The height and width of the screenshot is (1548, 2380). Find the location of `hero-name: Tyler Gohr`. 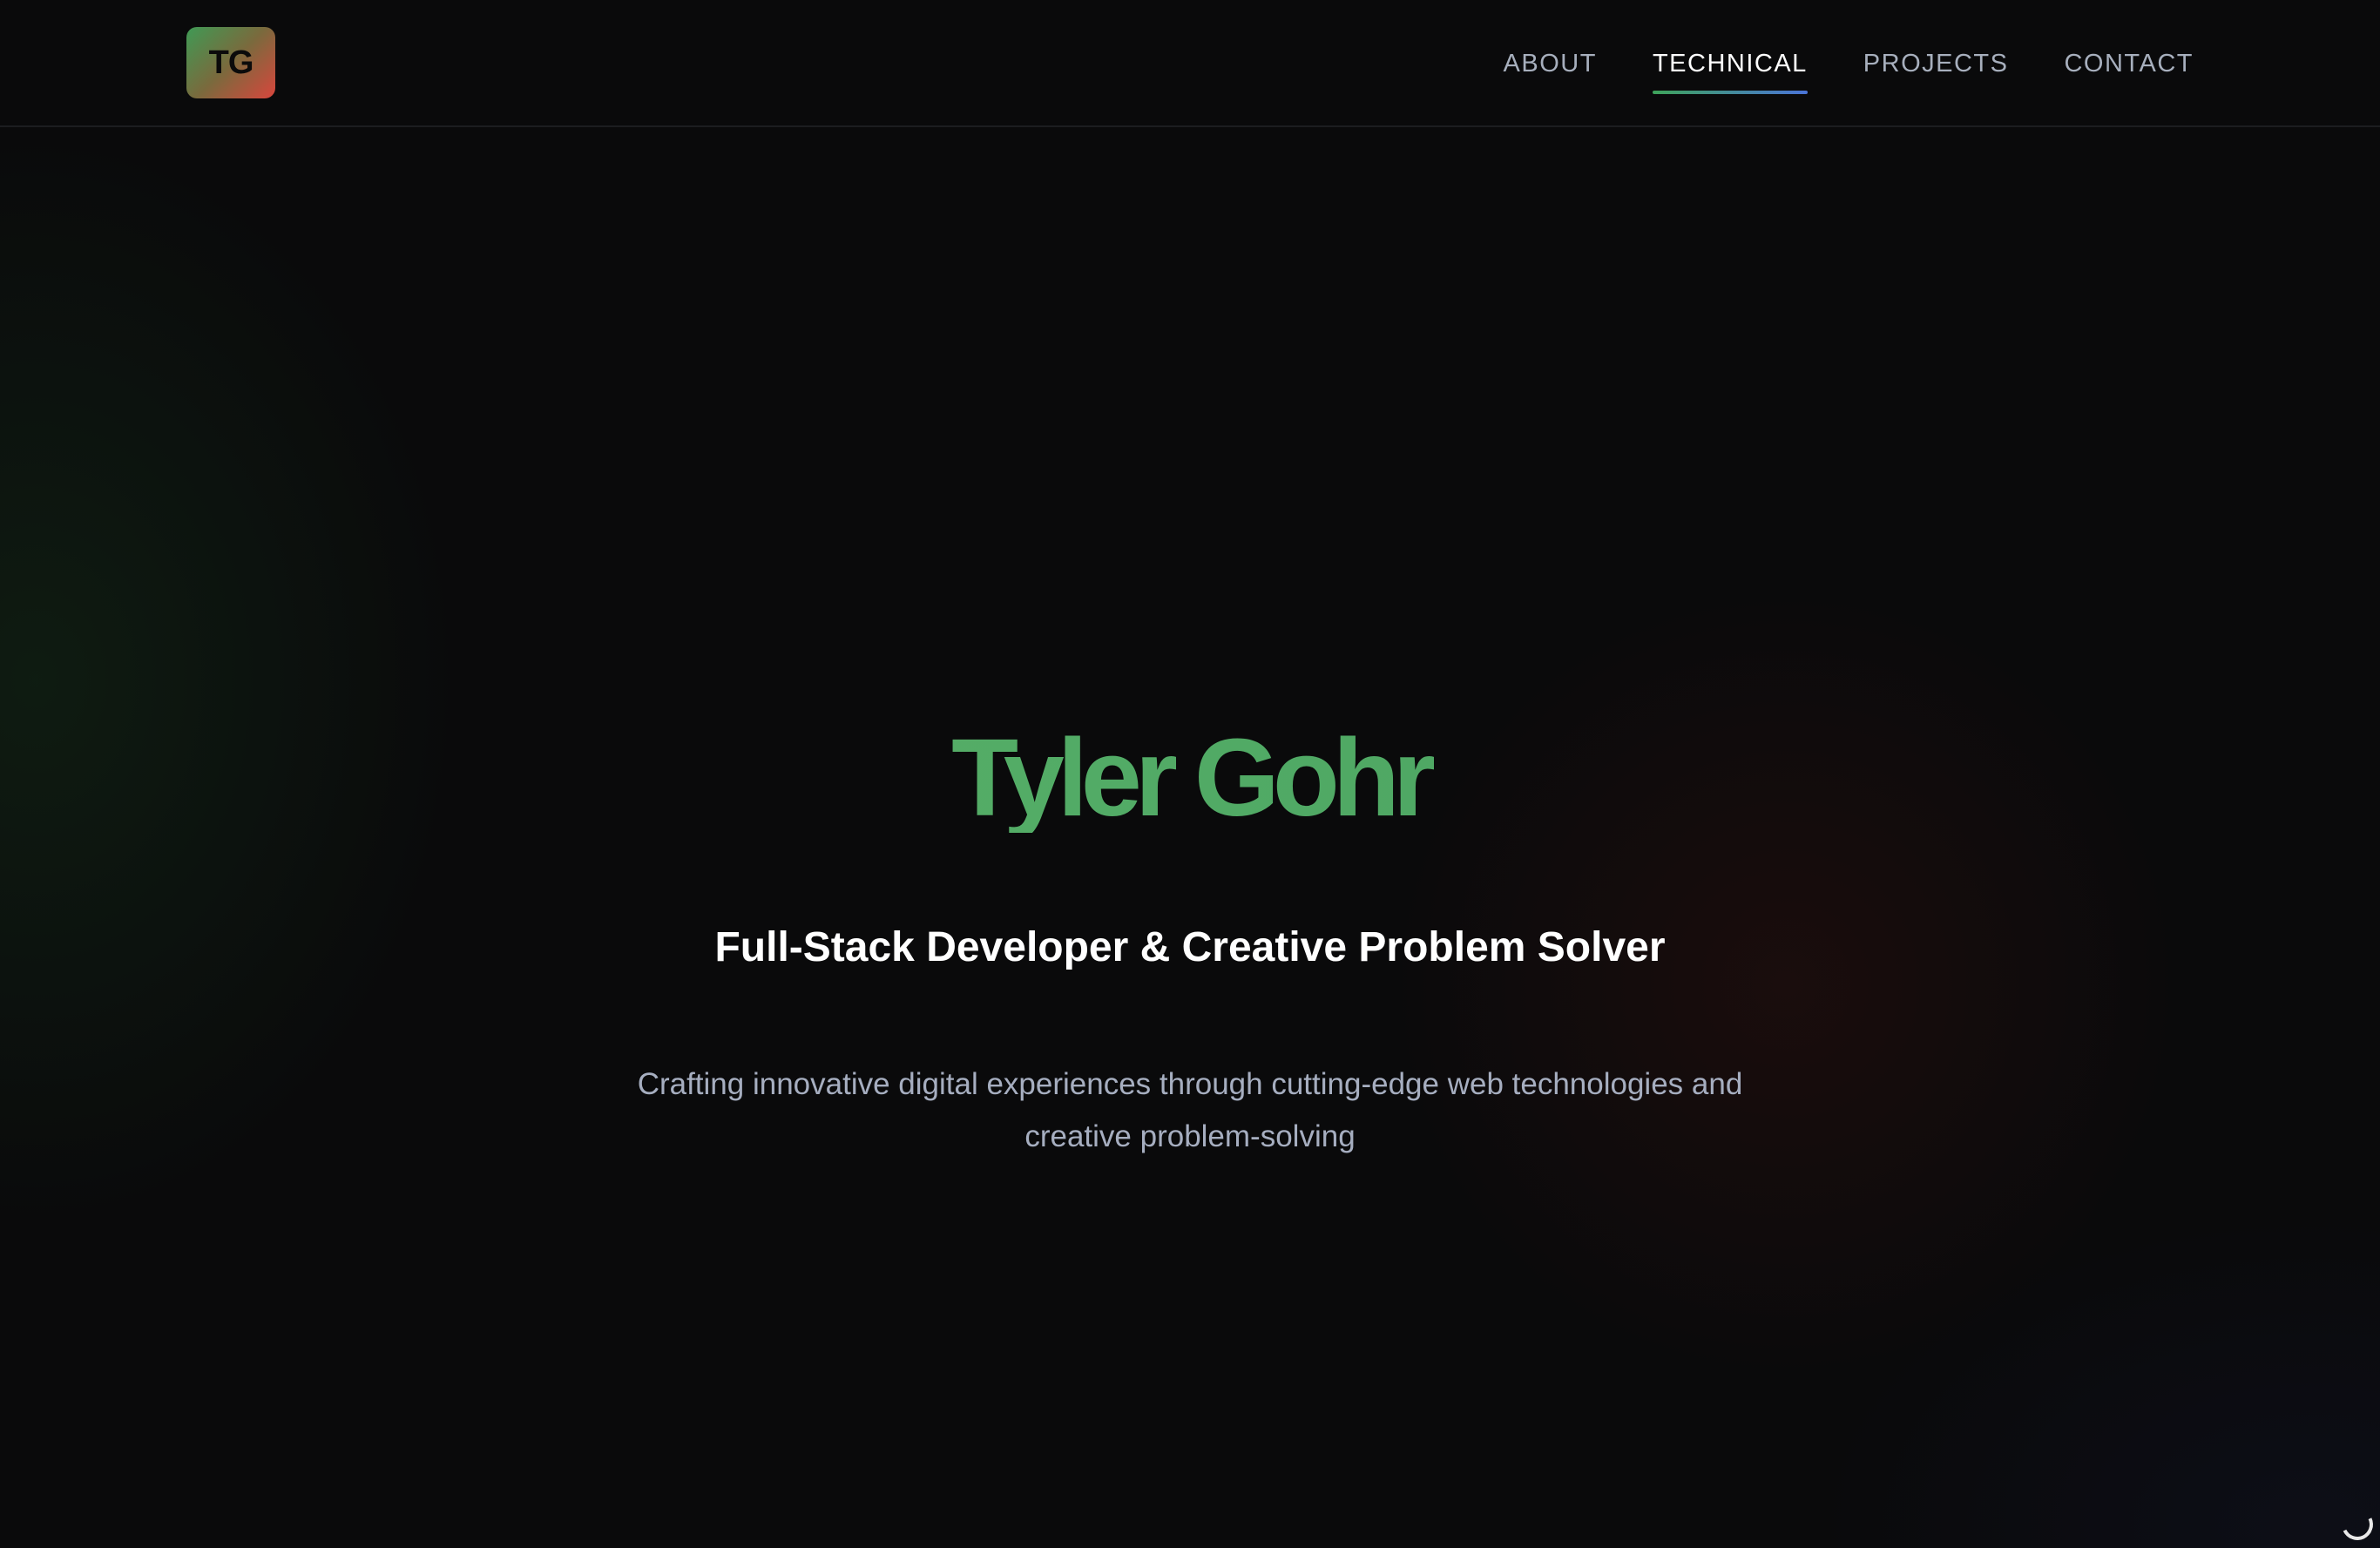

hero-name: Tyler Gohr is located at coordinates (1190, 778).